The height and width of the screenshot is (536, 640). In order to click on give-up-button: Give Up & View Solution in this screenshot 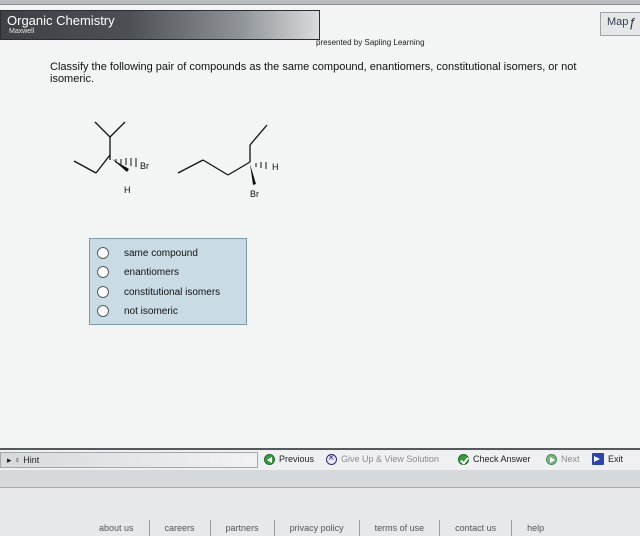, I will do `click(382, 459)`.